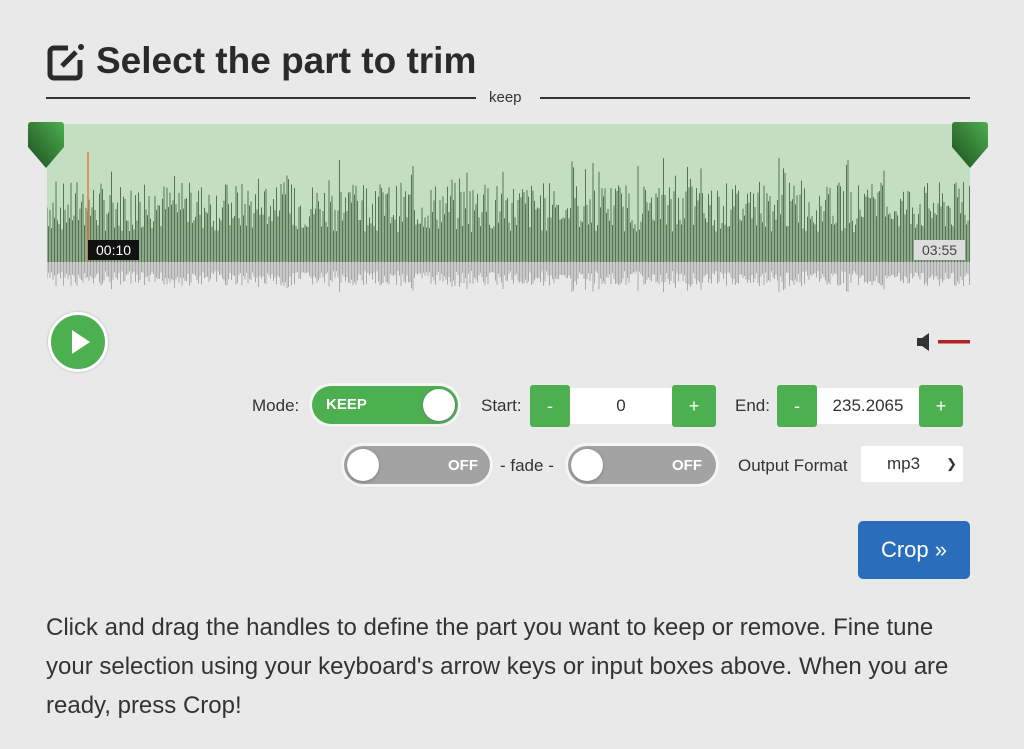 The height and width of the screenshot is (749, 1024). I want to click on duration: 03:55, so click(940, 250).